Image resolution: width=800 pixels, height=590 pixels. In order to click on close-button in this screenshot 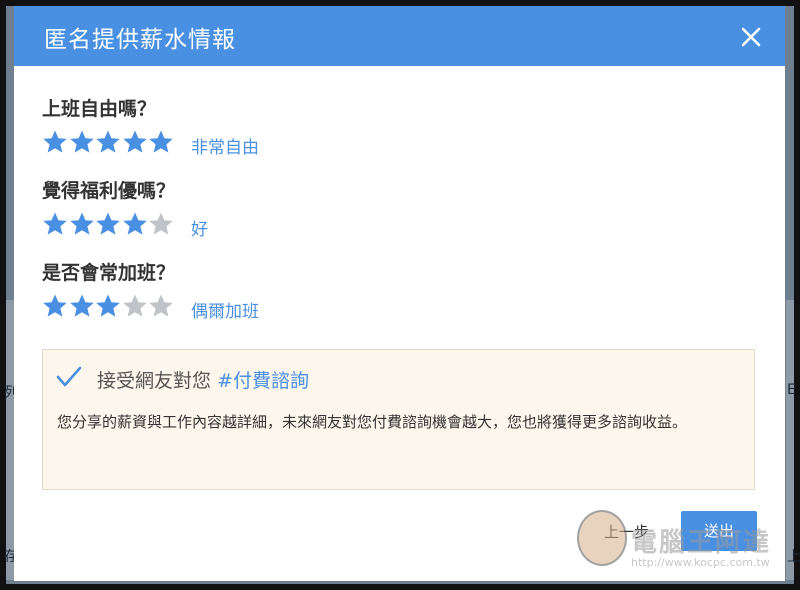, I will do `click(751, 37)`.